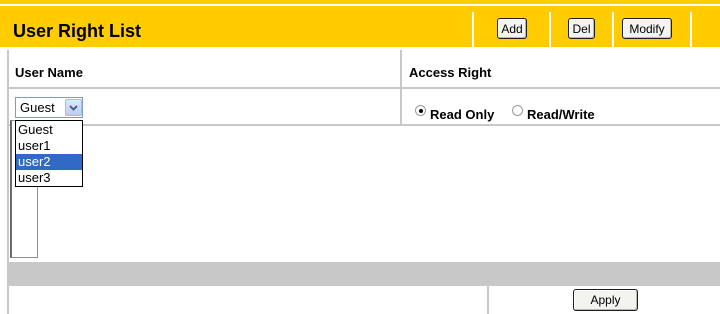 Image resolution: width=720 pixels, height=314 pixels. Describe the element at coordinates (581, 28) in the screenshot. I see `del-button: Del` at that location.